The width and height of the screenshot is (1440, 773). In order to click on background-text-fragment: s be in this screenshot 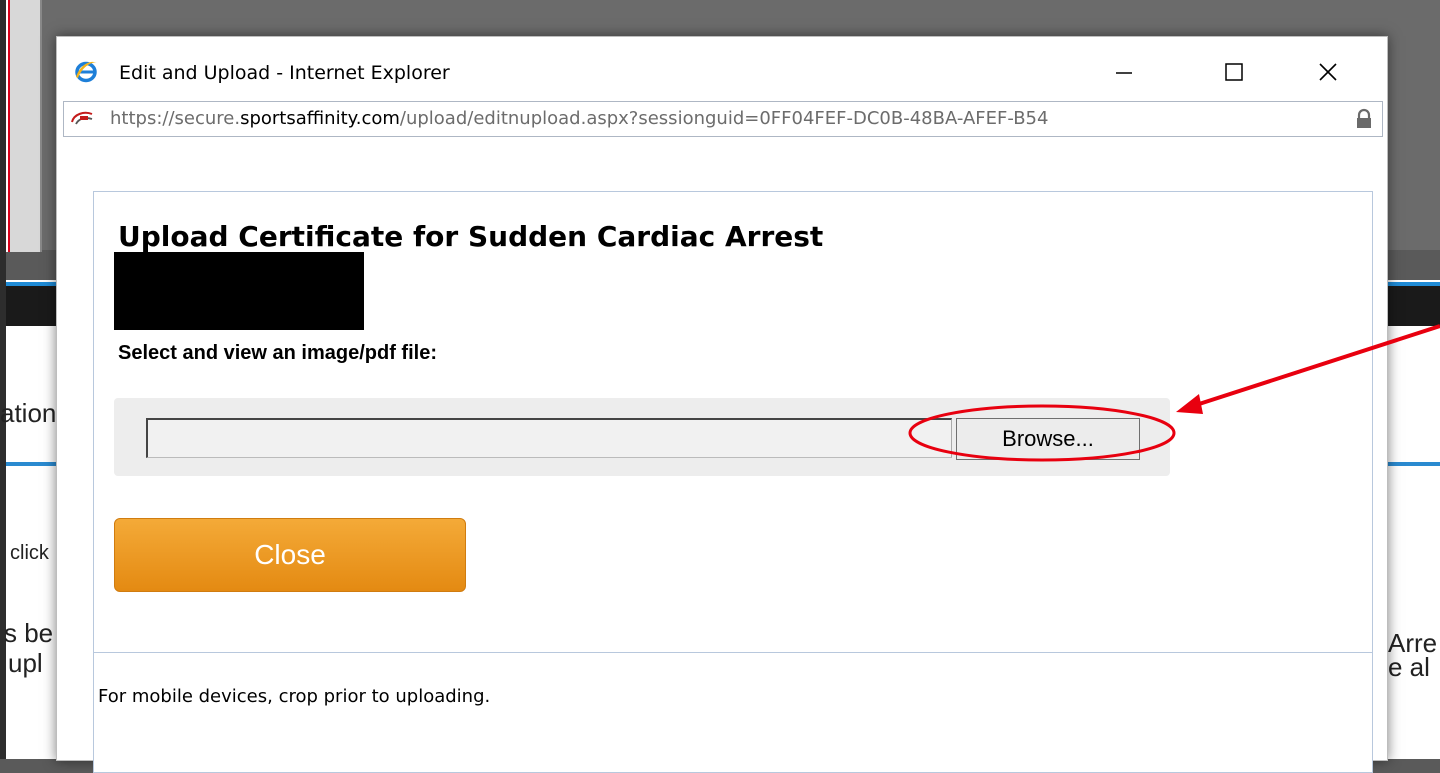, I will do `click(29, 633)`.